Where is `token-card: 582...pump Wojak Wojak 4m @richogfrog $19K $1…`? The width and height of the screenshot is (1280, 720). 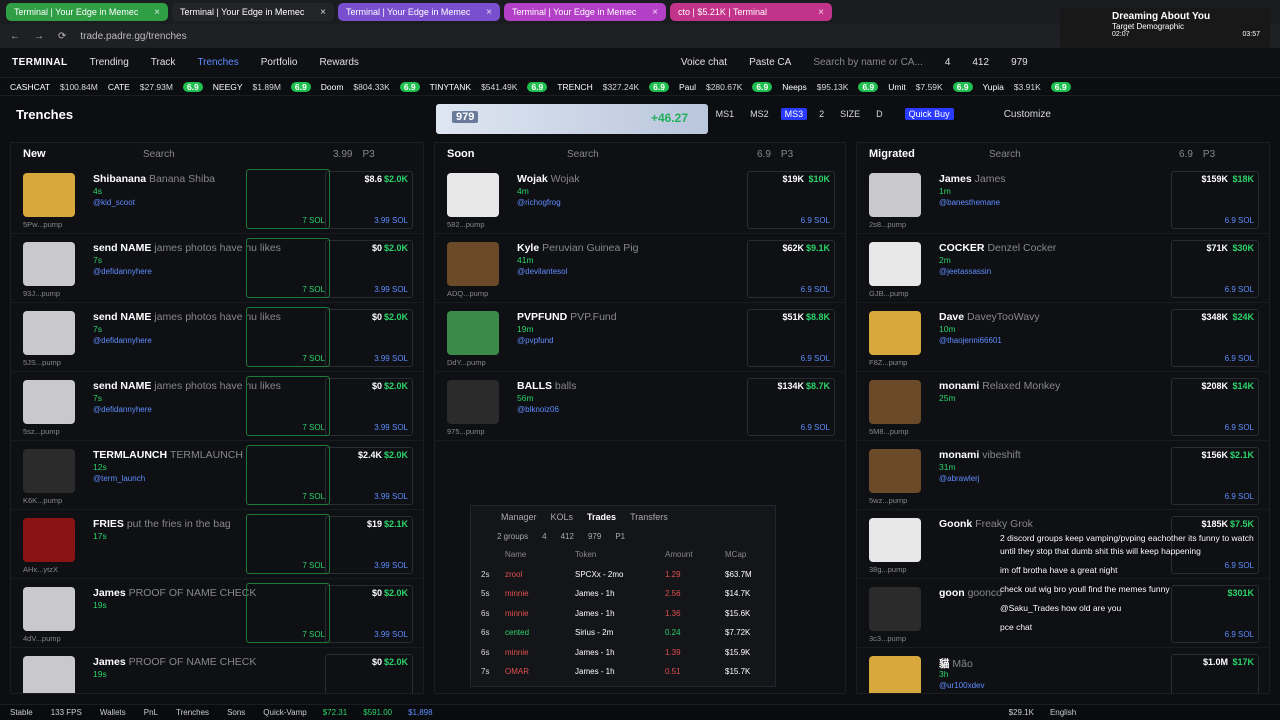
token-card: 582...pump Wojak Wojak 4m @richogfrog $19K $1… is located at coordinates (640, 199).